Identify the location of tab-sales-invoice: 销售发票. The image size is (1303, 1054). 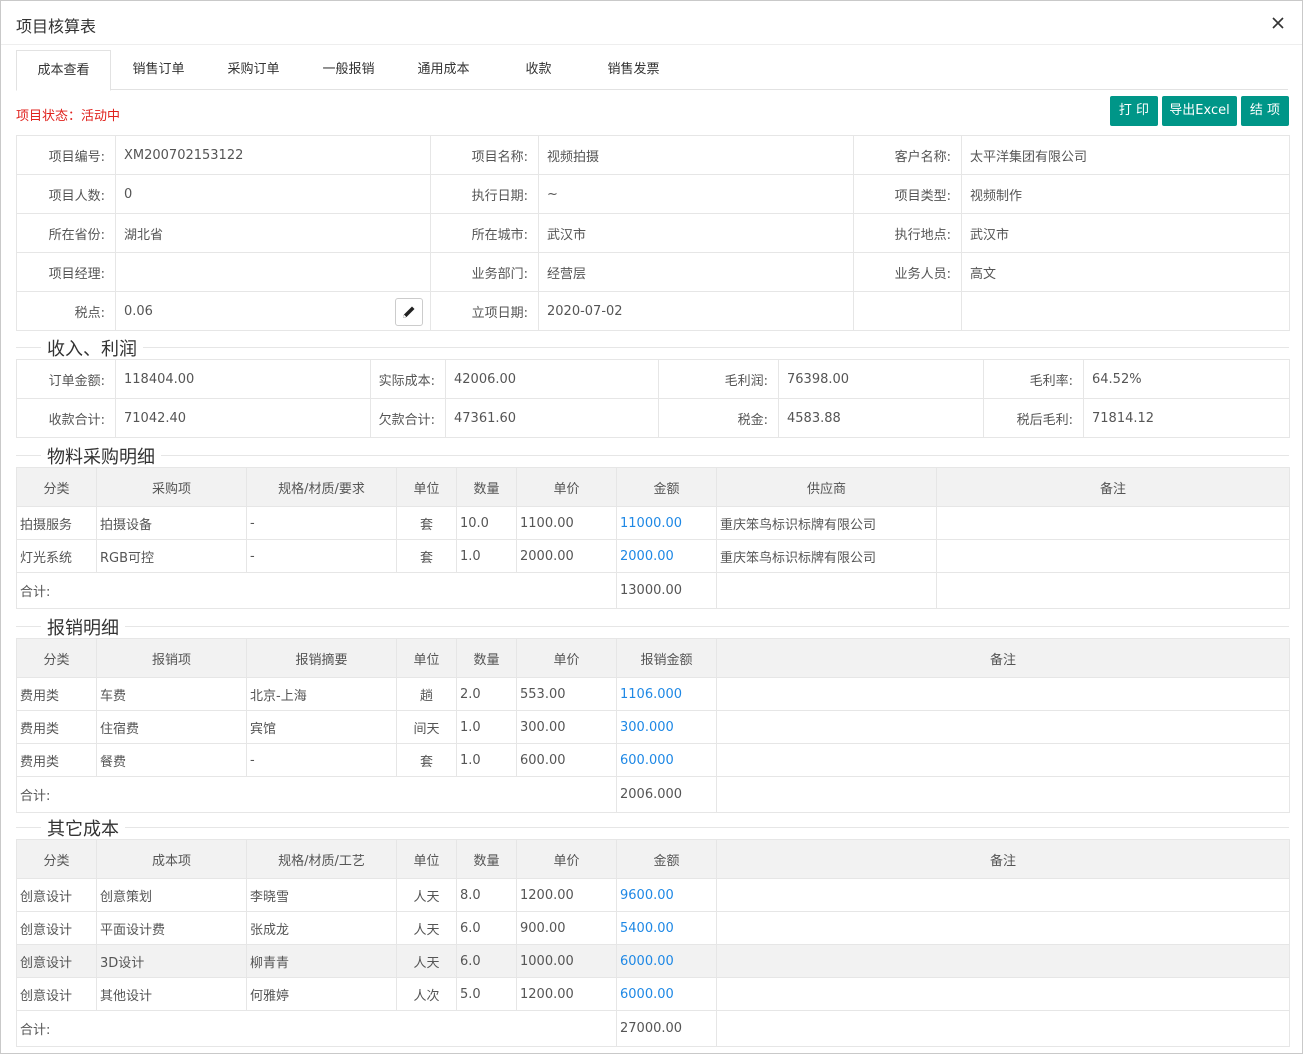
(633, 70).